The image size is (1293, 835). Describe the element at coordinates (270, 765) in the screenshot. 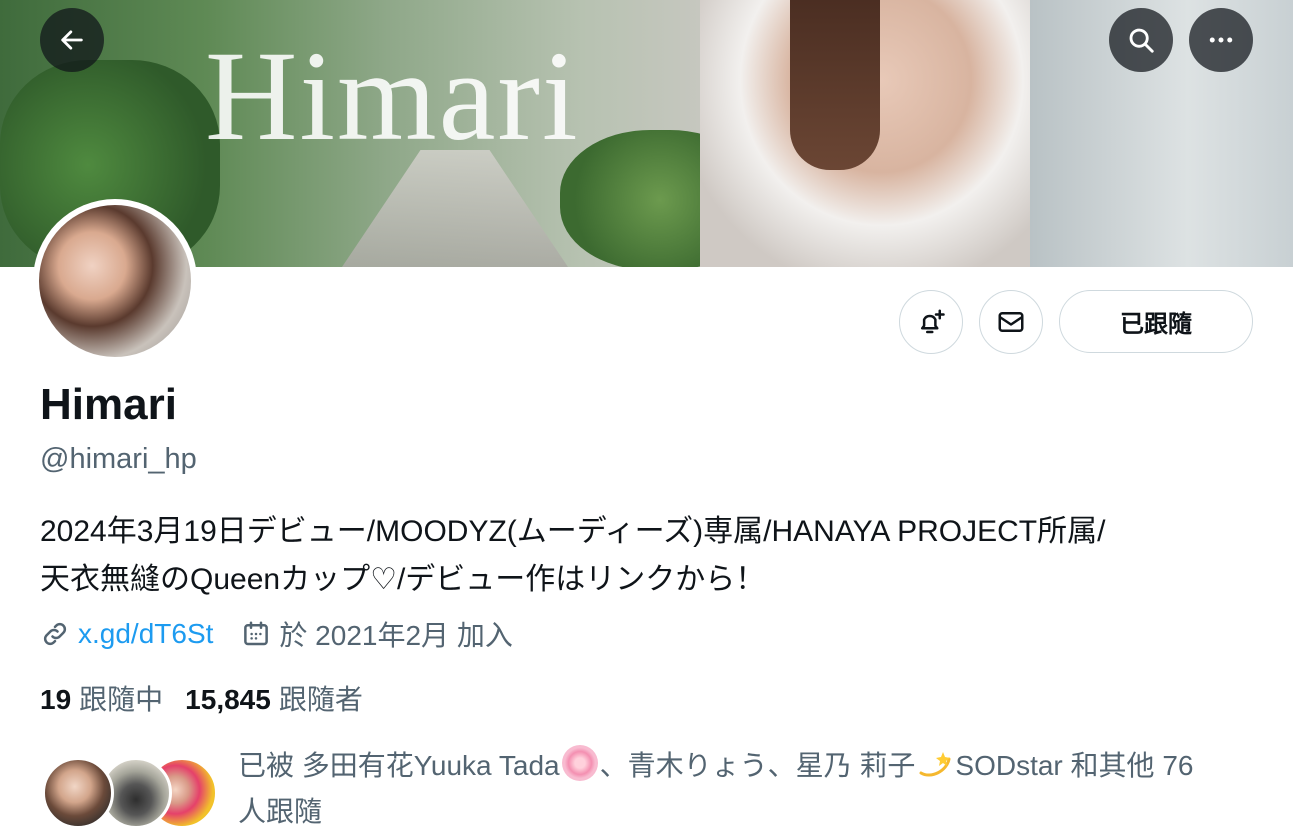

I see `followed-by-prefix: 已被` at that location.